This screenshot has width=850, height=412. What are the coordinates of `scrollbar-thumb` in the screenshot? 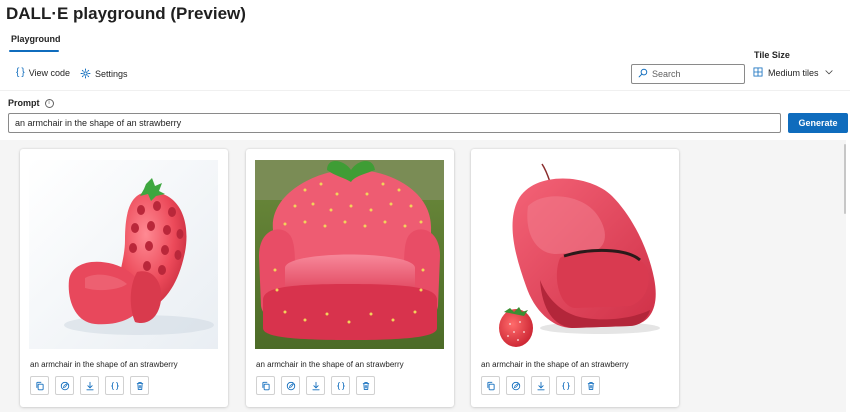 It's located at (845, 179).